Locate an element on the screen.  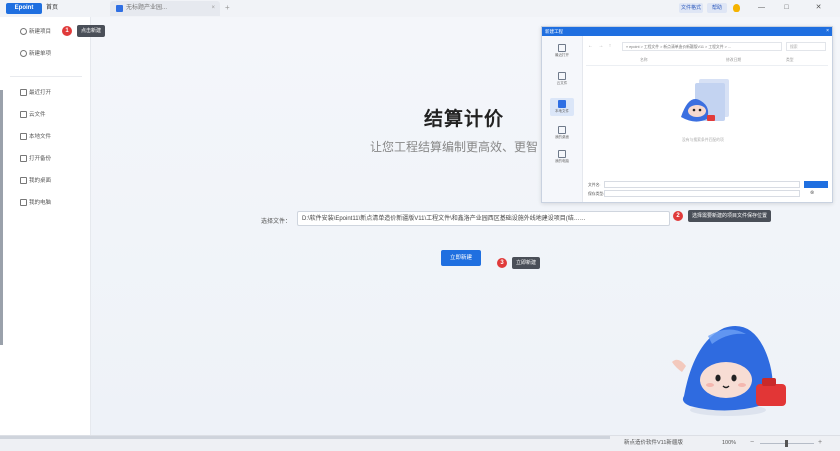
empty-message: 没有与搜索条件匹配的项 is located at coordinates (703, 140).